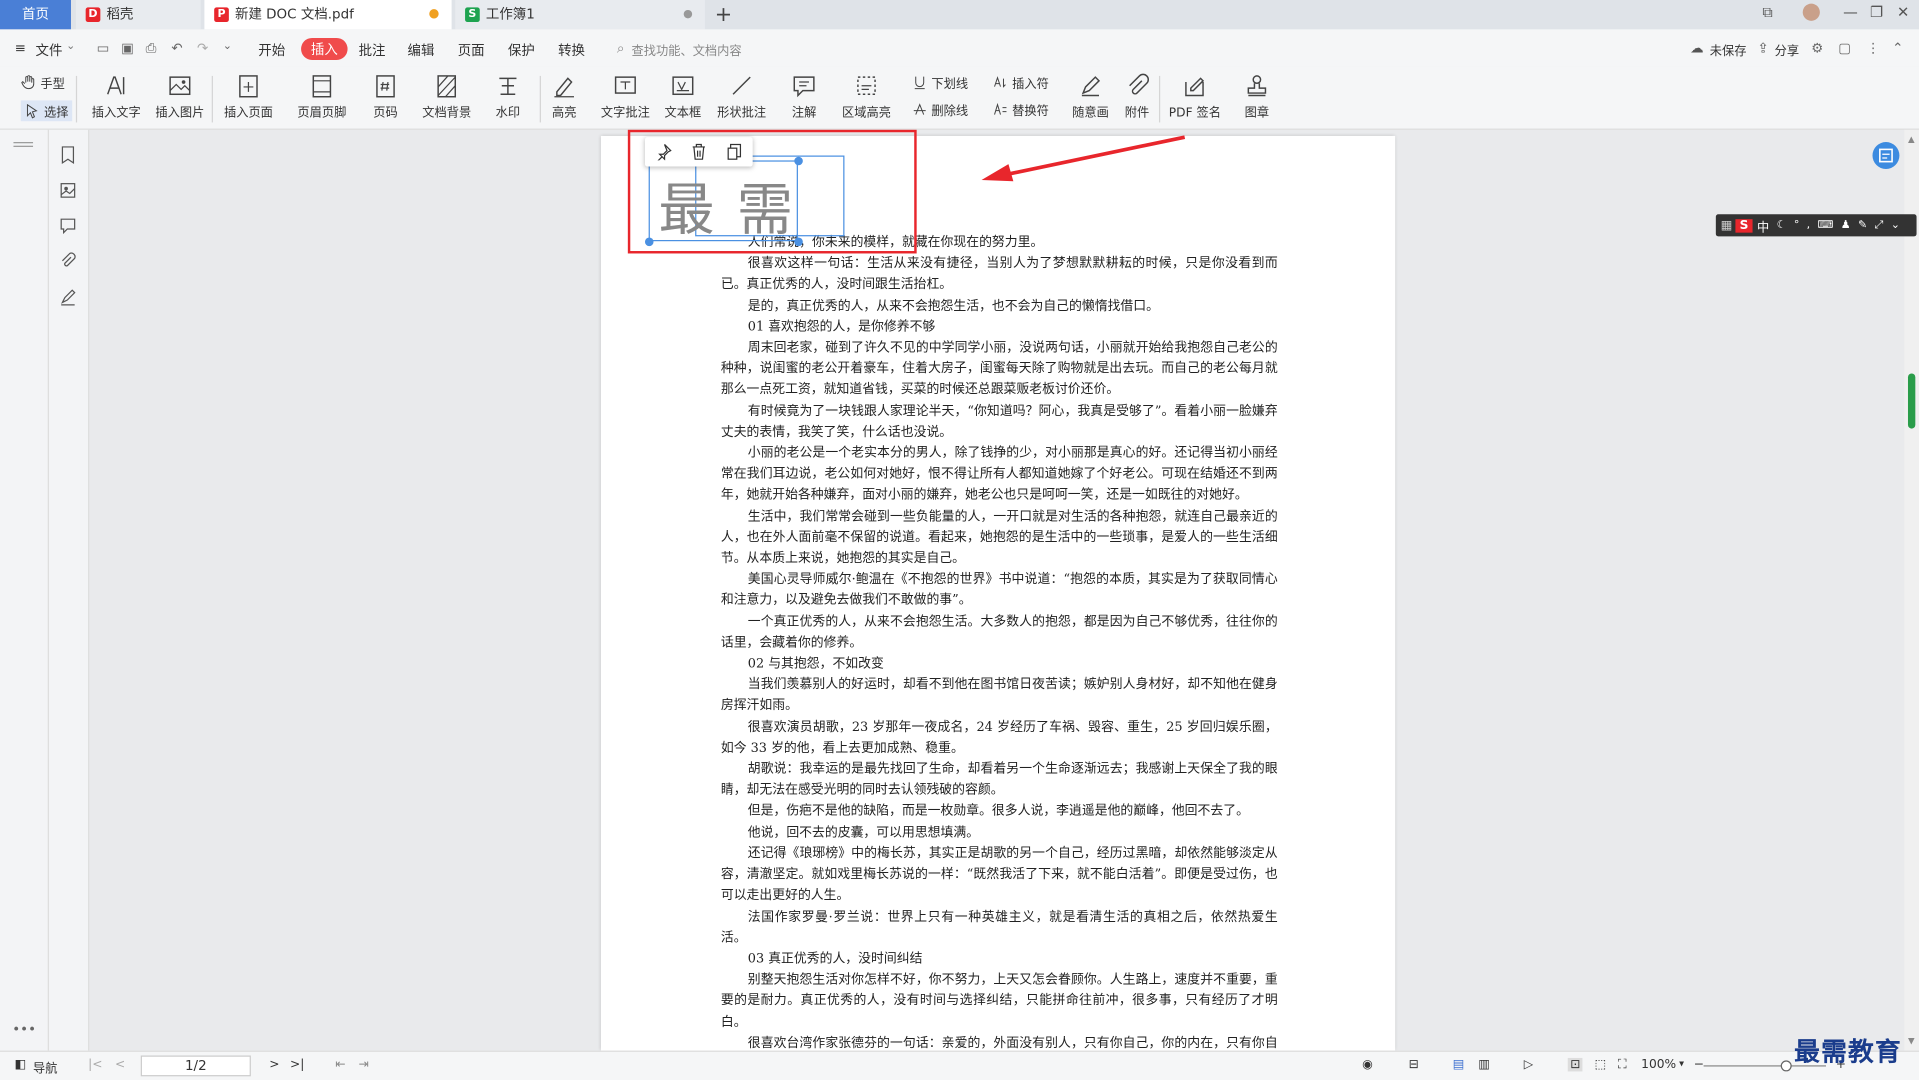 The height and width of the screenshot is (1080, 1919). I want to click on play-icon: ▷, so click(1528, 1064).